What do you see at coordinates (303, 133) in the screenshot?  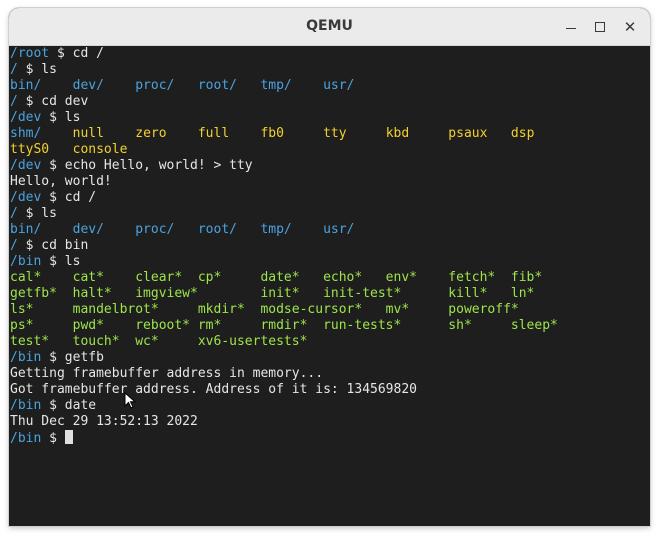 I see `terminal-text: null zero full fb0 tty kbd psaux dsp` at bounding box center [303, 133].